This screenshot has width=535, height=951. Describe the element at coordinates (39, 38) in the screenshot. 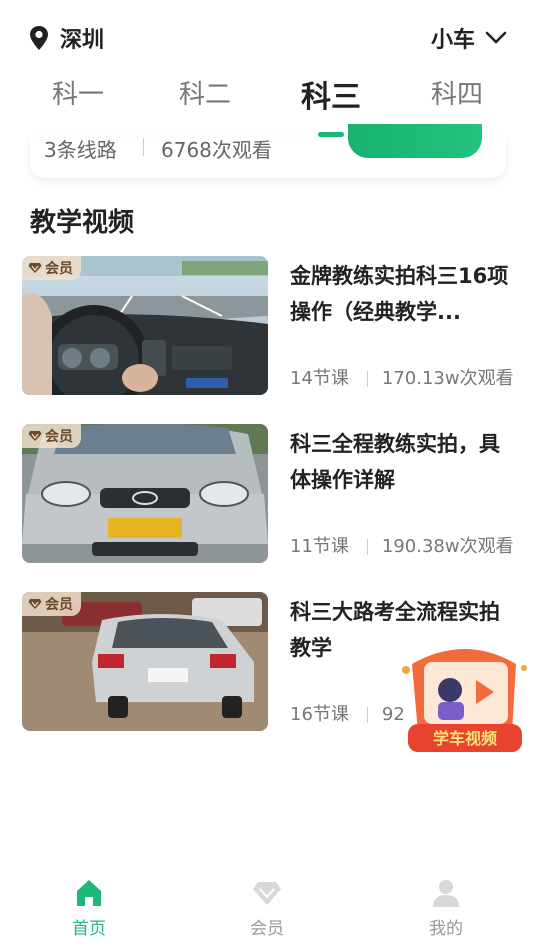

I see `location-pin-icon` at that location.